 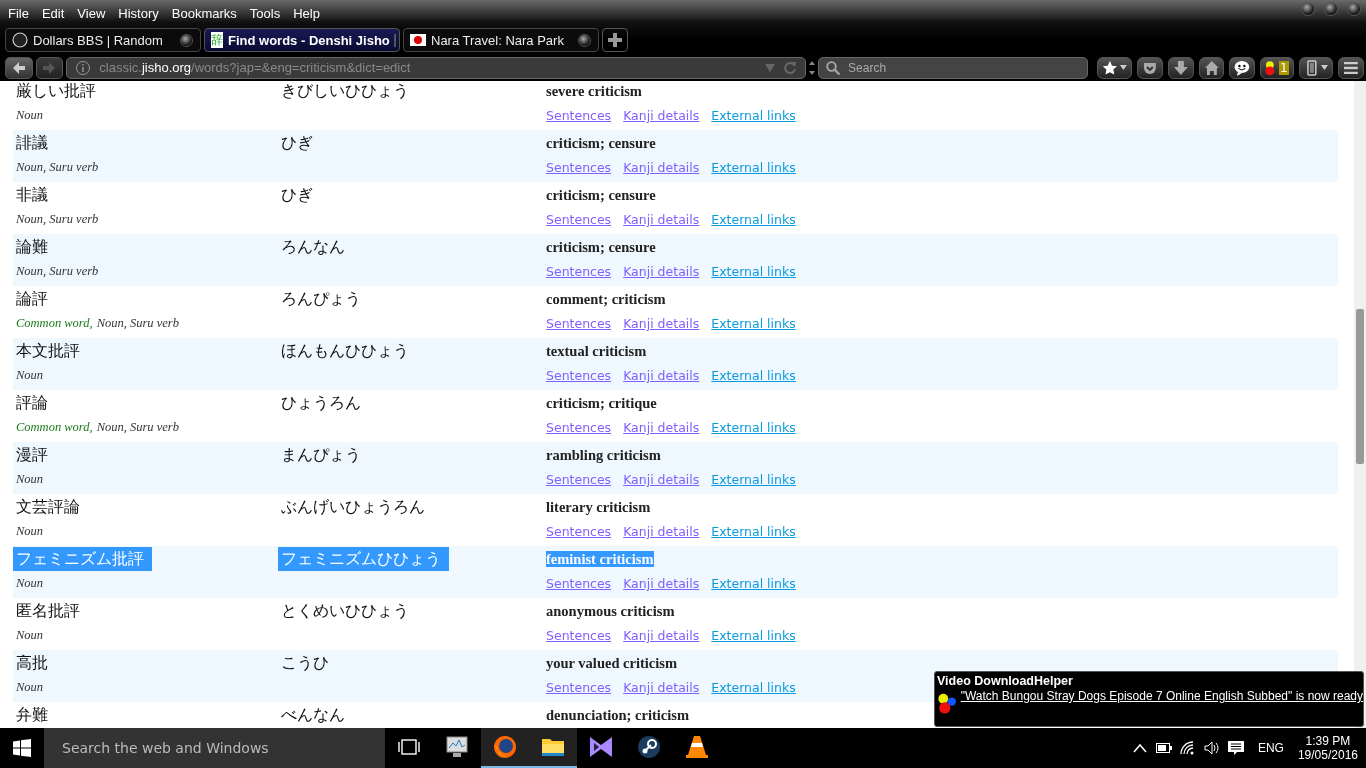 What do you see at coordinates (1316, 67) in the screenshot?
I see `battery-meter-button` at bounding box center [1316, 67].